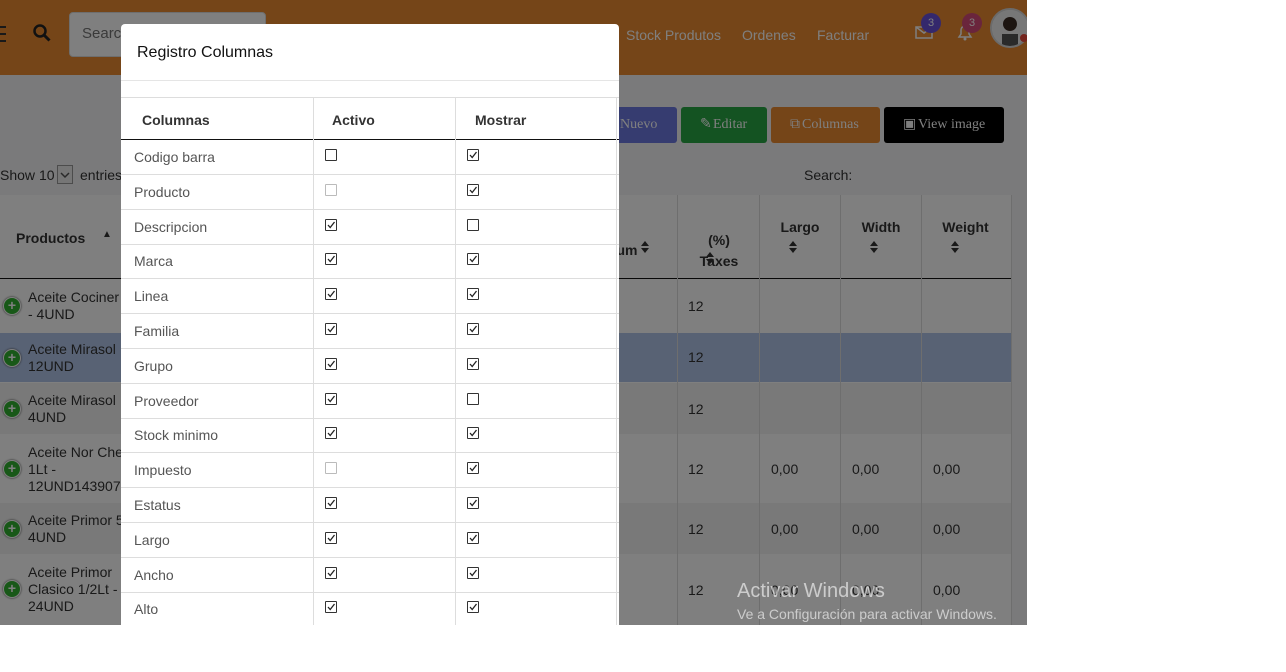 The width and height of the screenshot is (1286, 672). What do you see at coordinates (176, 435) in the screenshot?
I see `column-name: Stock minimo` at bounding box center [176, 435].